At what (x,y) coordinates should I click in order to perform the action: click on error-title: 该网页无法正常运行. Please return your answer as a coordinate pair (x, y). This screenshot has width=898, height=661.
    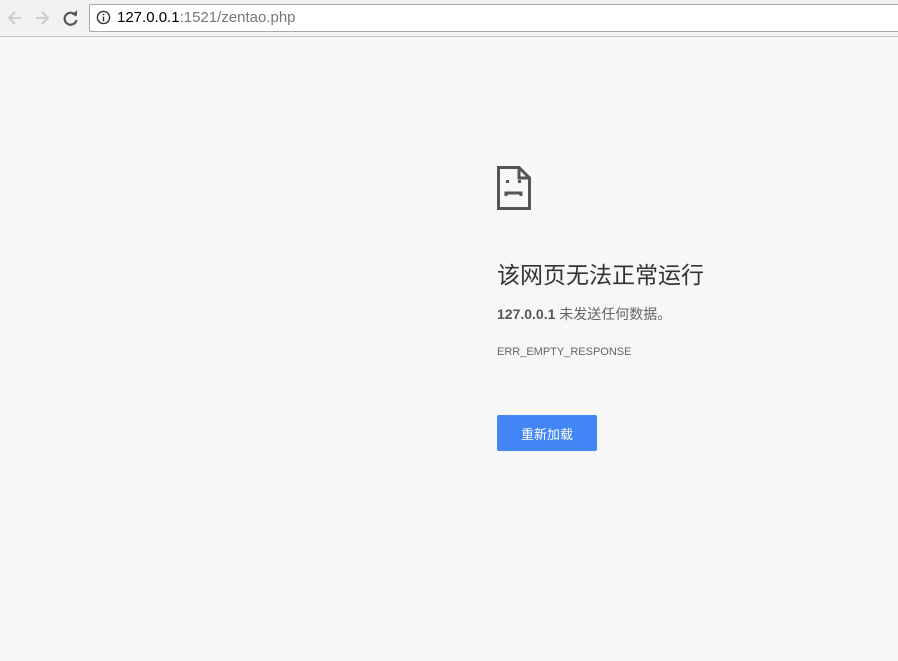
    Looking at the image, I should click on (600, 275).